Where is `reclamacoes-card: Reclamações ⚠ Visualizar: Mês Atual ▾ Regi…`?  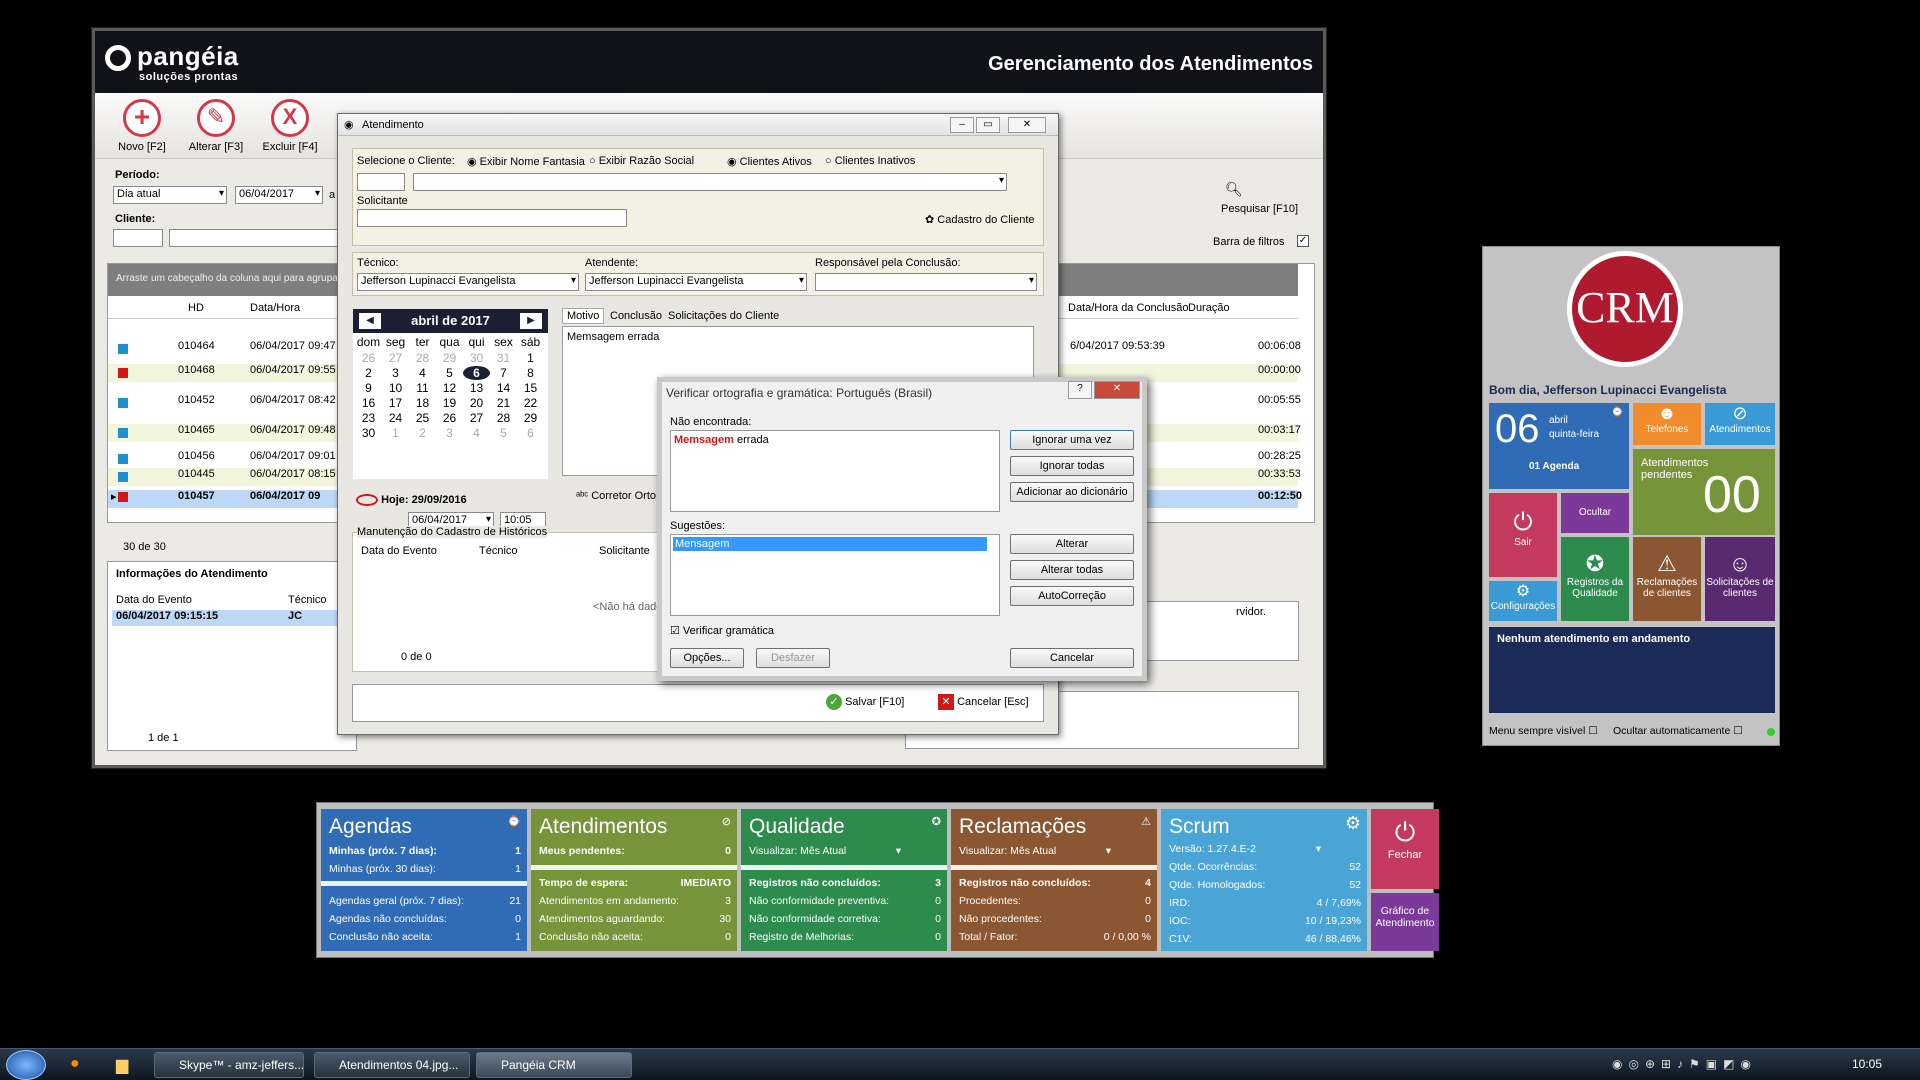
reclamacoes-card: Reclamações ⚠ Visualizar: Mês Atual ▾ Regi… is located at coordinates (1054, 880).